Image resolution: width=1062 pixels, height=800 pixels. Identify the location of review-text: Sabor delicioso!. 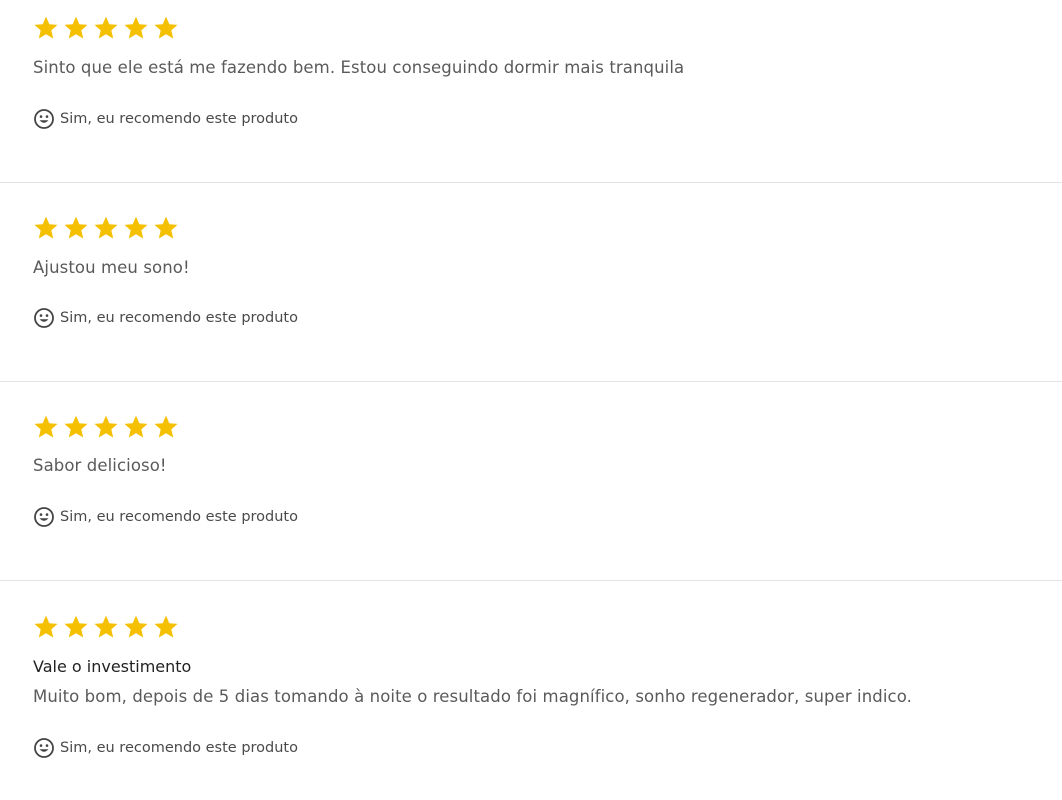
(100, 465).